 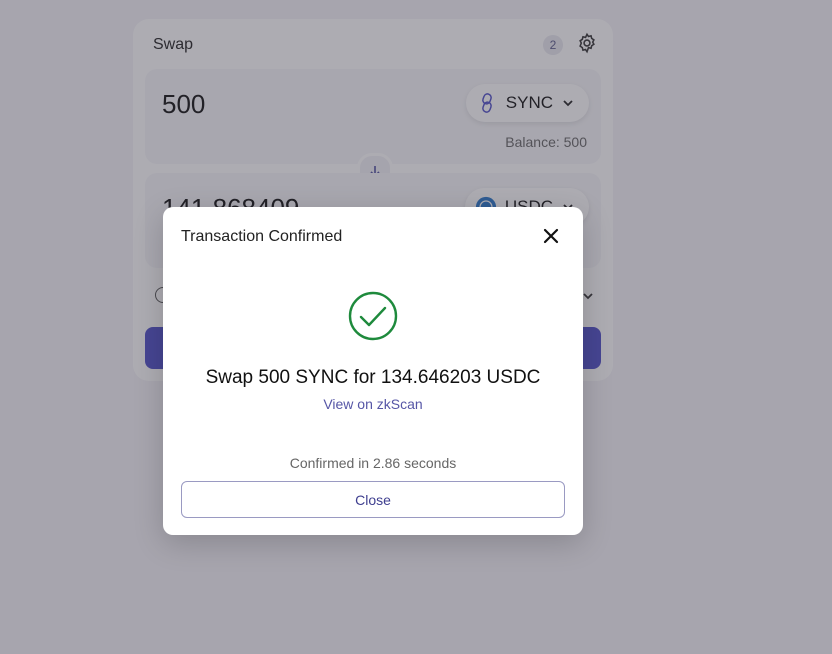 What do you see at coordinates (373, 463) in the screenshot?
I see `confirmation-time: Confirmed in 2.86 seconds` at bounding box center [373, 463].